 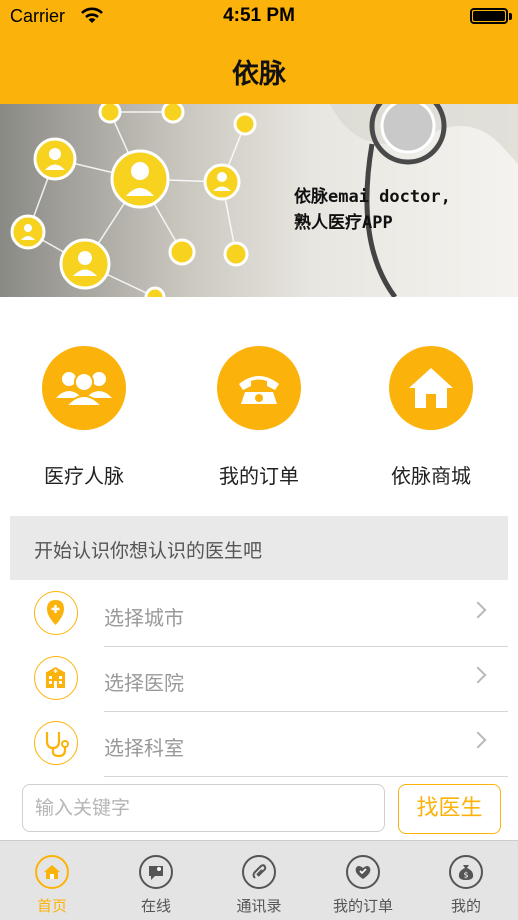 What do you see at coordinates (84, 388) in the screenshot?
I see `people-icon` at bounding box center [84, 388].